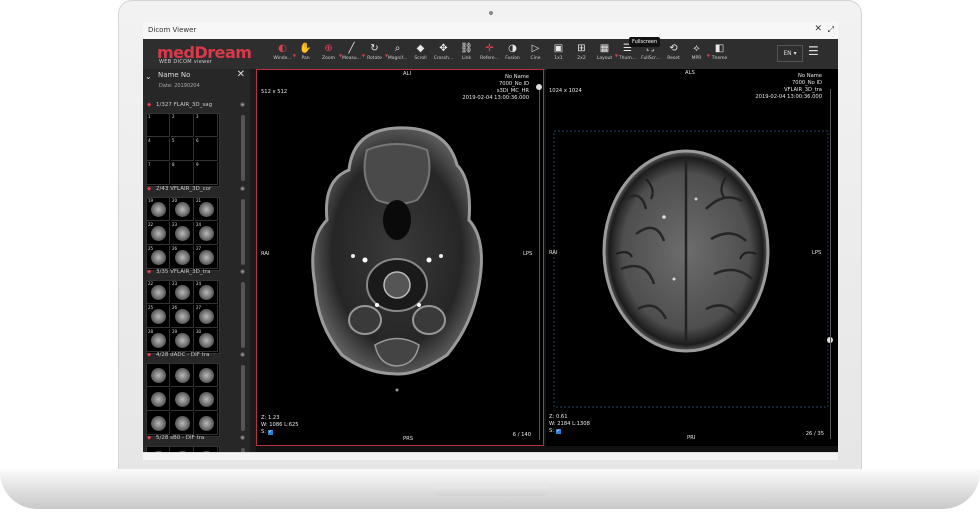  Describe the element at coordinates (512, 55) in the screenshot. I see `tool-fusion-button: ◑ Fusion` at that location.